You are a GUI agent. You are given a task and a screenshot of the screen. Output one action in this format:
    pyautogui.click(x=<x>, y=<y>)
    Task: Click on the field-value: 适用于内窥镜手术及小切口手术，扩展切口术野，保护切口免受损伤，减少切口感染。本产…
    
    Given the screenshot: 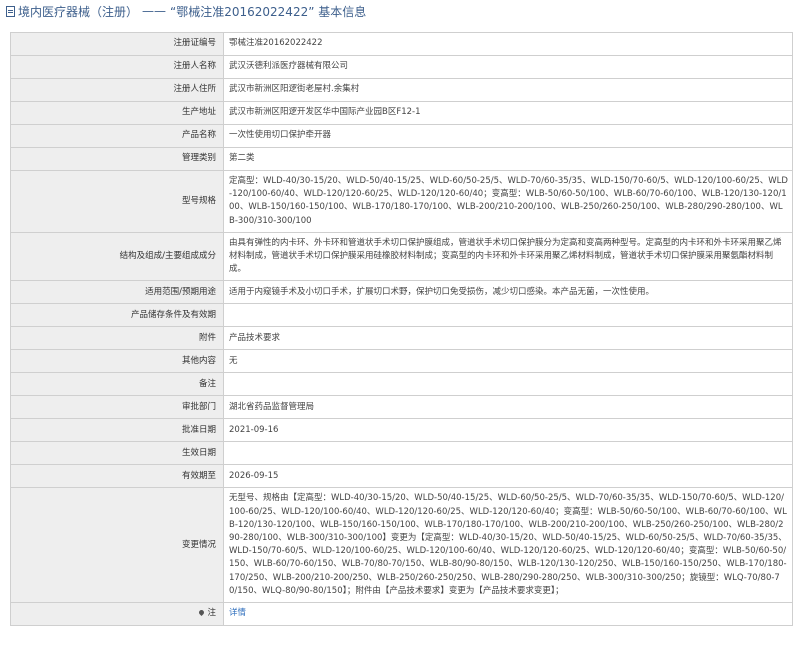 What is the action you would take?
    pyautogui.click(x=508, y=292)
    